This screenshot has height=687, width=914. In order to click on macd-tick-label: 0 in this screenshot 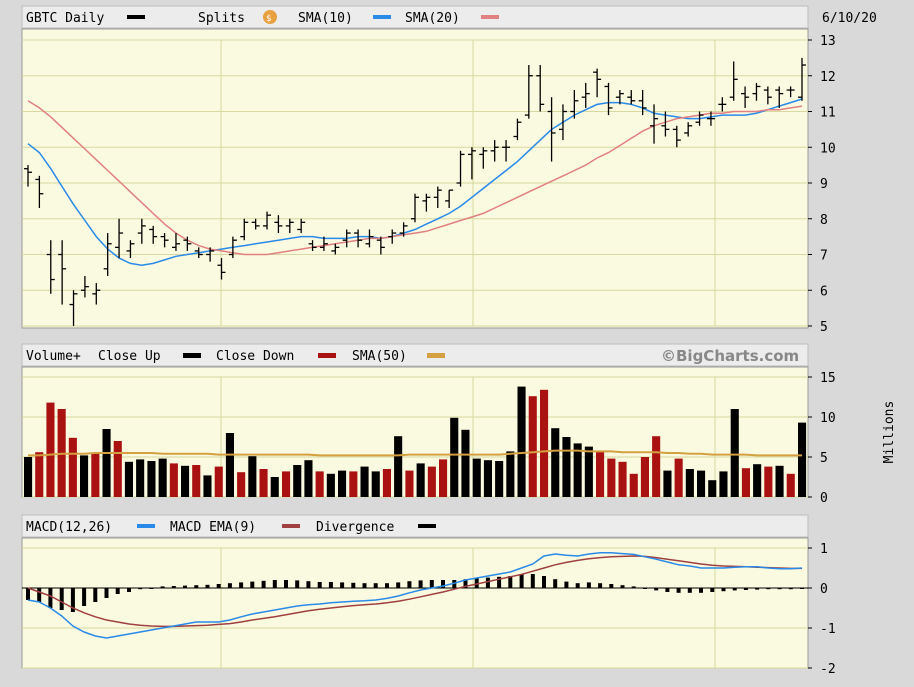, I will do `click(824, 589)`.